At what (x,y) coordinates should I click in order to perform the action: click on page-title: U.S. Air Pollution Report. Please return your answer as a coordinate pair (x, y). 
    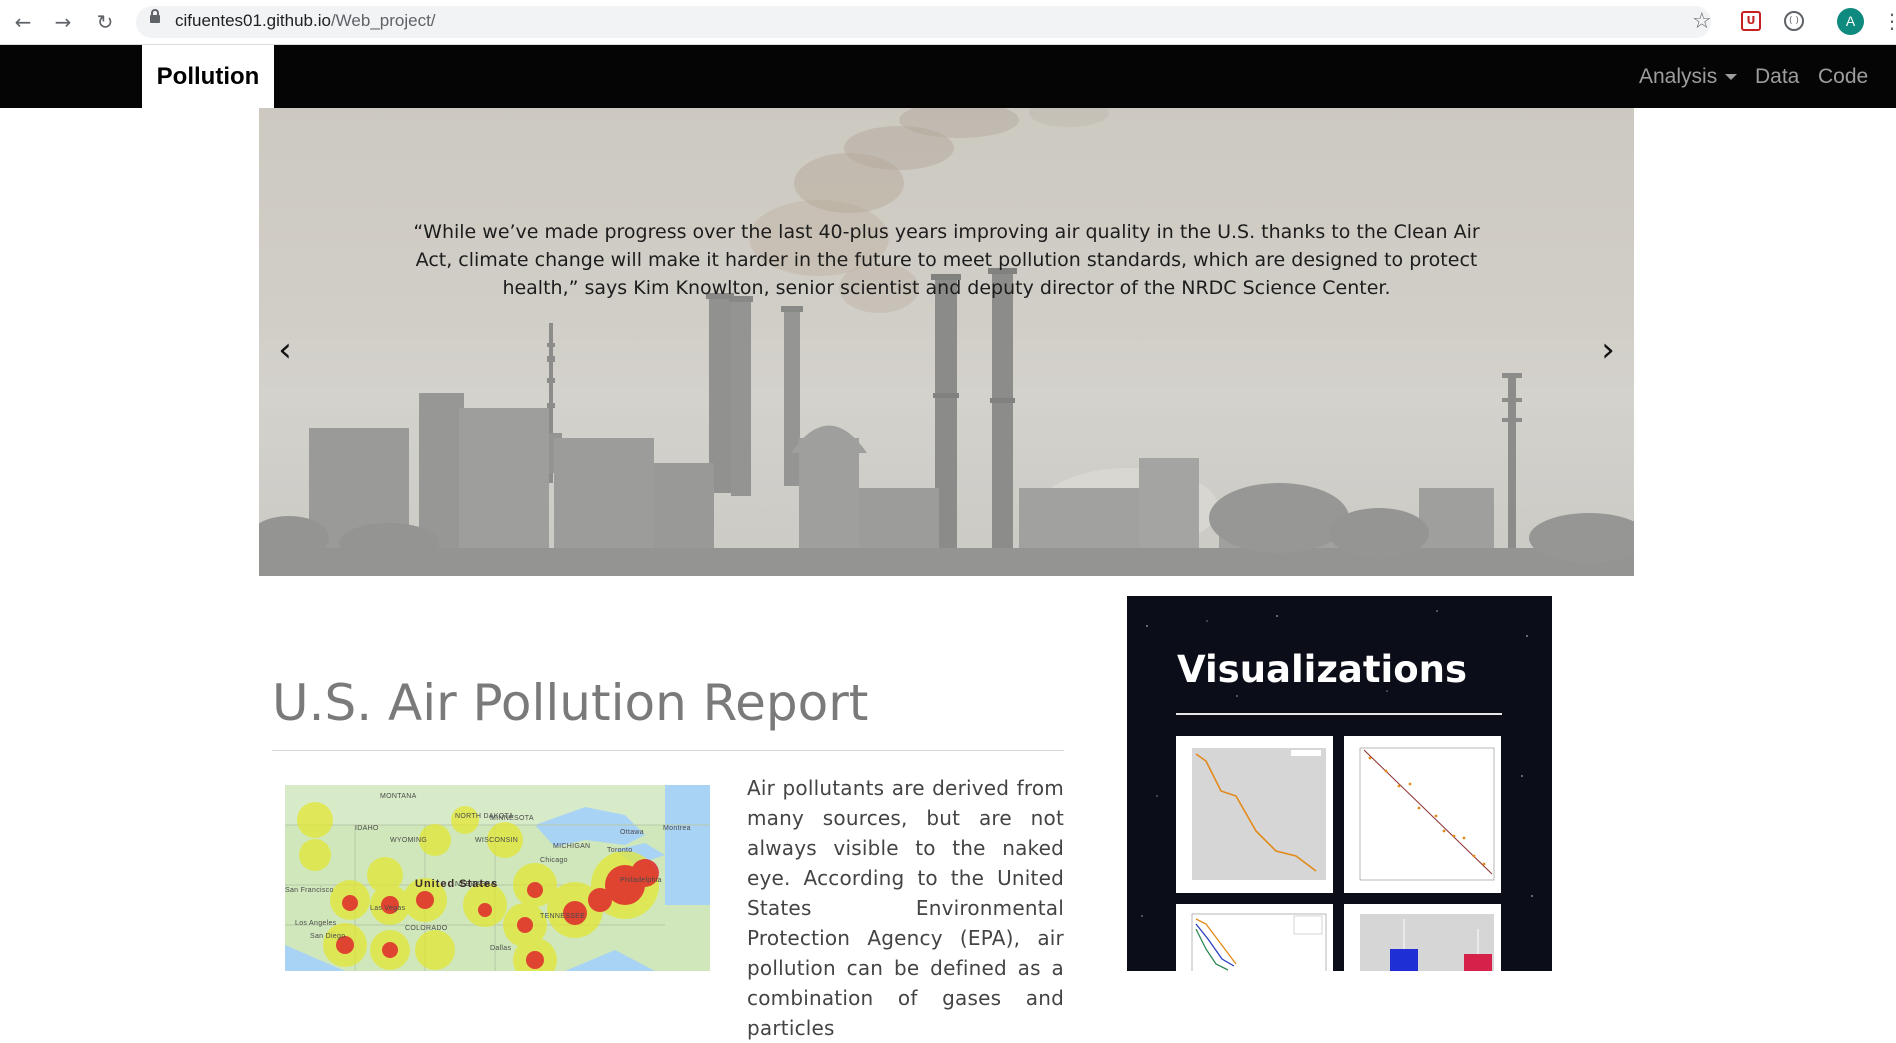
    Looking at the image, I should click on (570, 703).